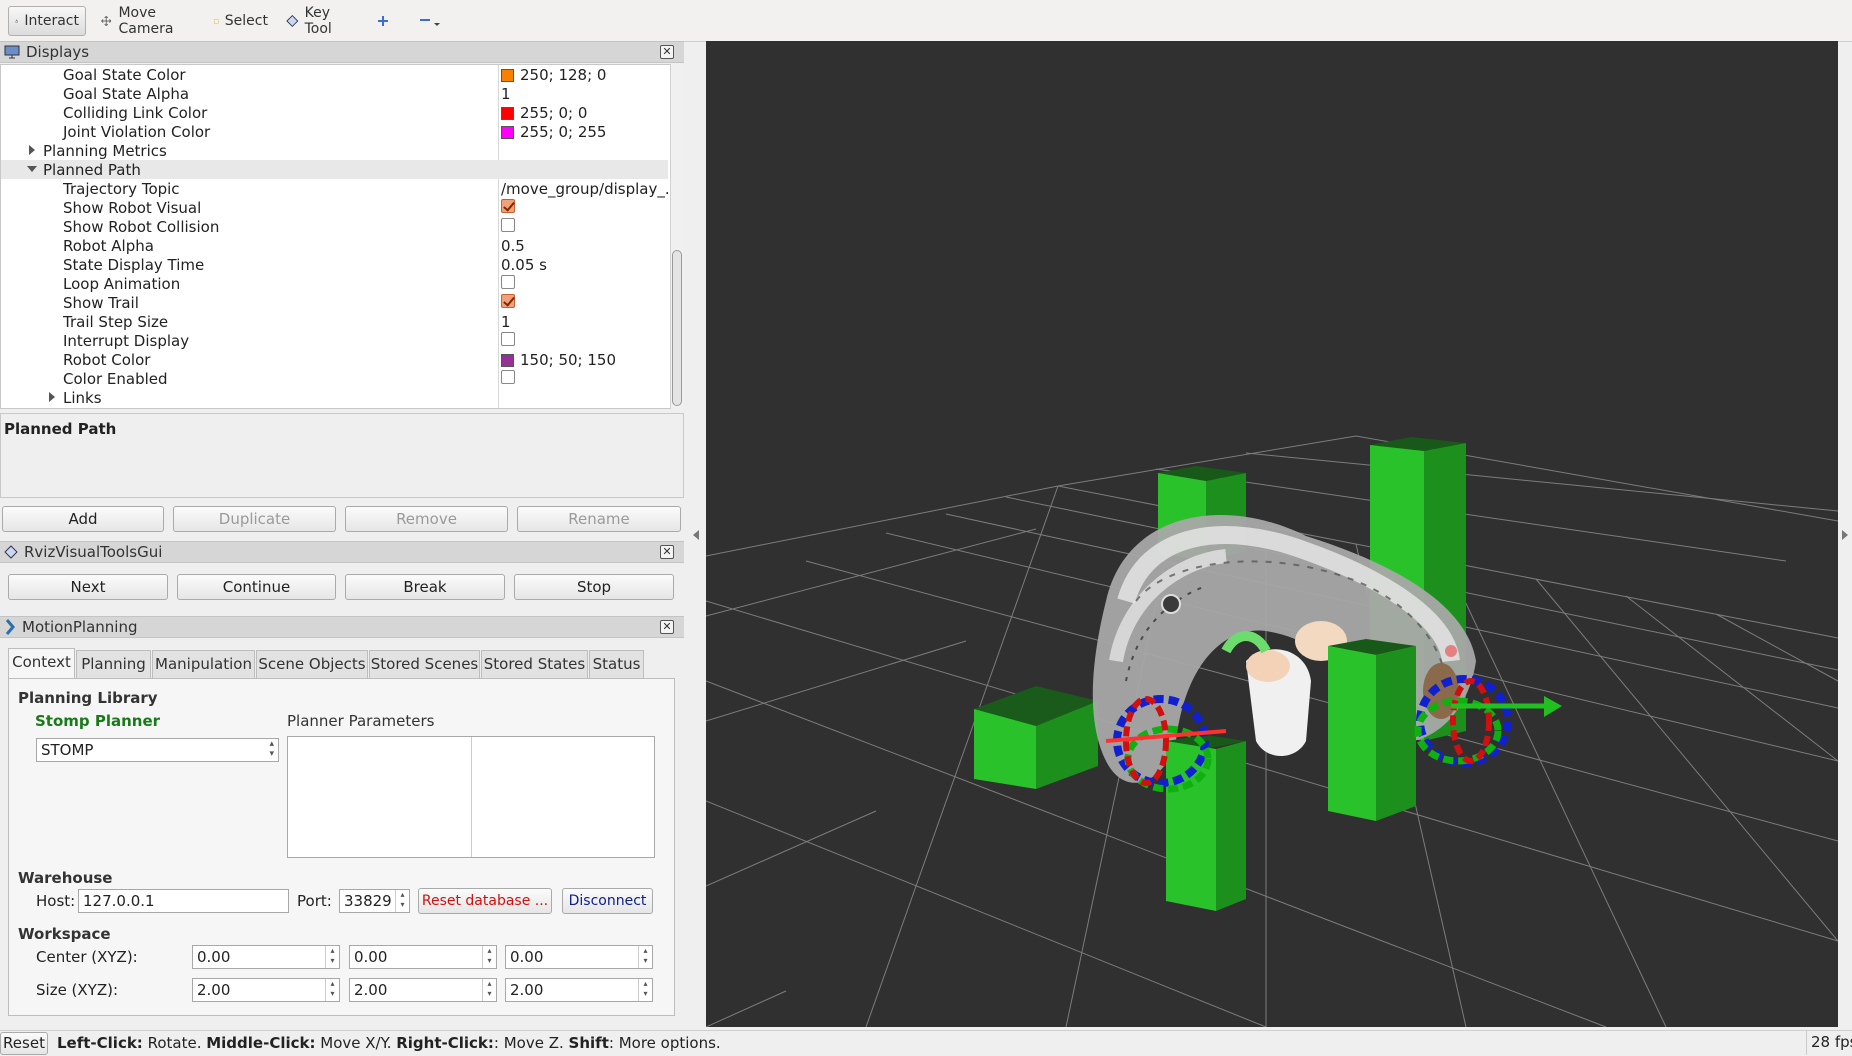 This screenshot has height=1056, width=1852. What do you see at coordinates (667, 52) in the screenshot?
I see `close-displays-icon: ✕` at bounding box center [667, 52].